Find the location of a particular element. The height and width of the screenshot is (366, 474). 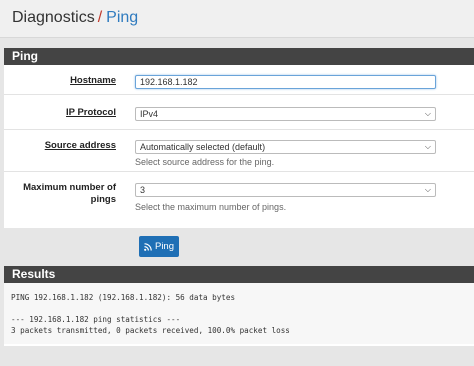

source-address-help: Select source address for the ping. is located at coordinates (205, 162).